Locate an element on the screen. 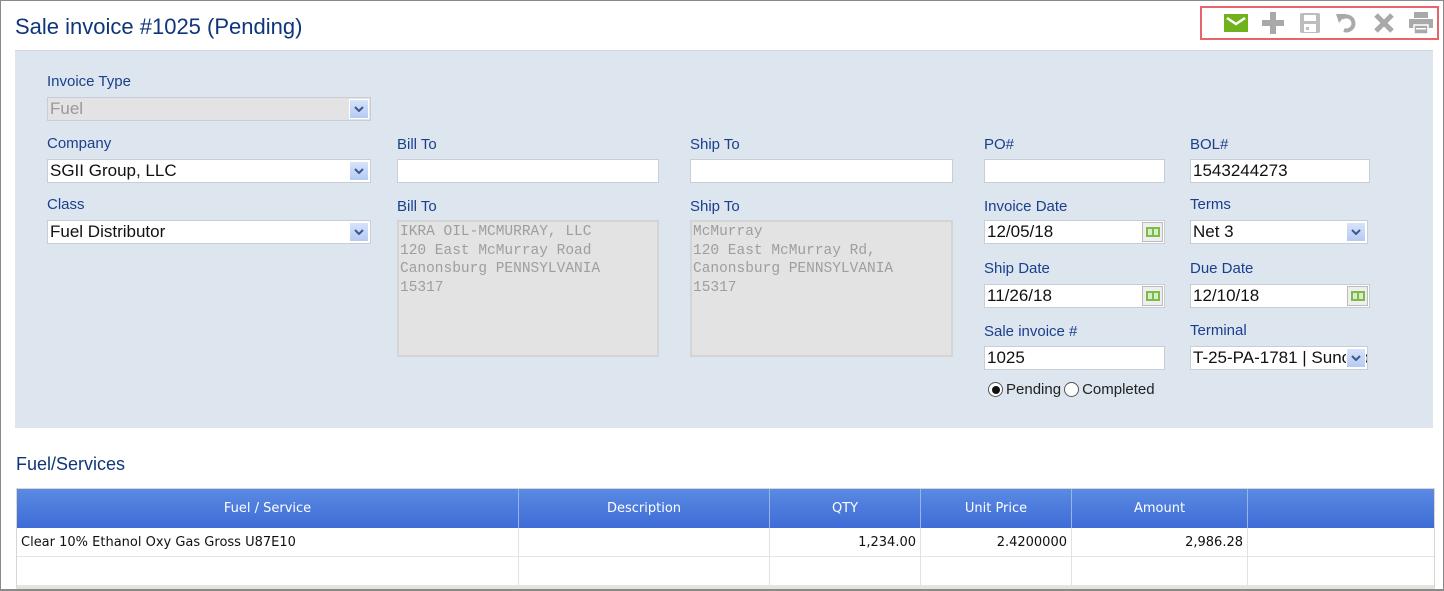 The image size is (1444, 591). company-label: Company is located at coordinates (79, 143).